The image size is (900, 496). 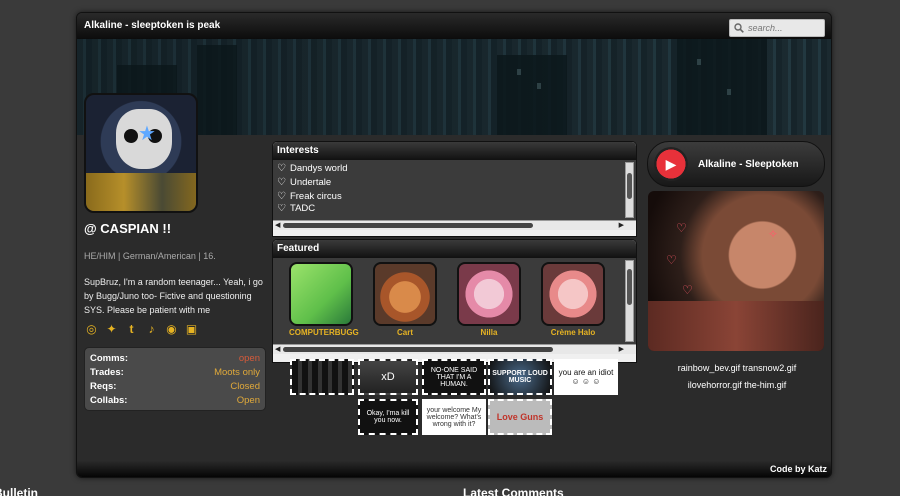 I want to click on interests-title: Interests, so click(x=454, y=151).